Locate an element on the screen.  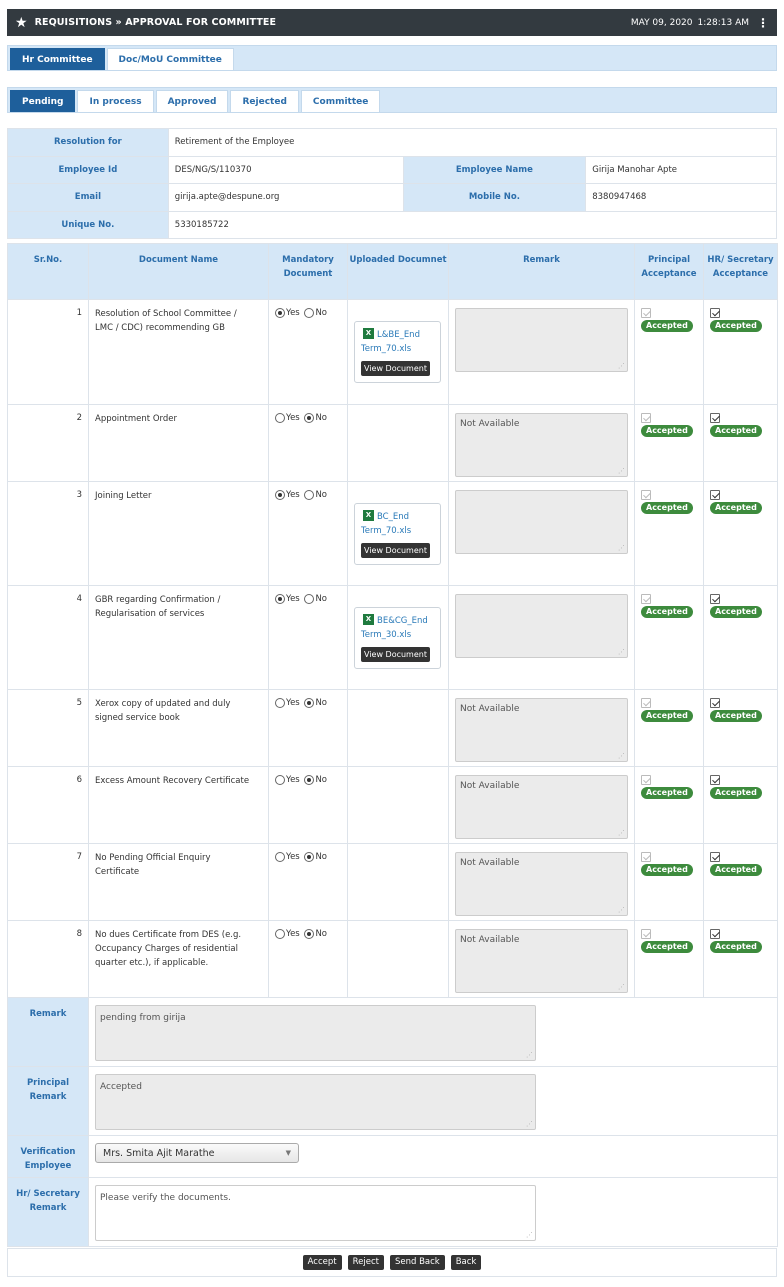
verification-employee-label: Verification Employee is located at coordinates (48, 1156).